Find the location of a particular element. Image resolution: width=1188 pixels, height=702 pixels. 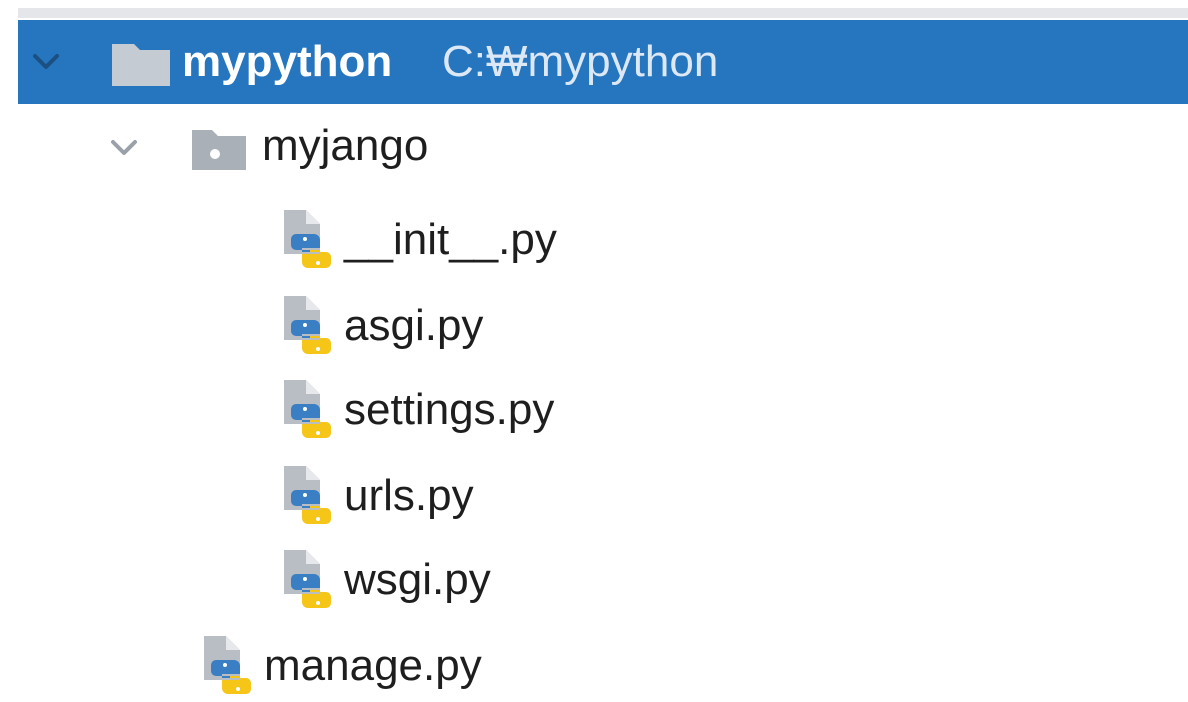

tree-row-file: urls.py is located at coordinates (603, 496).